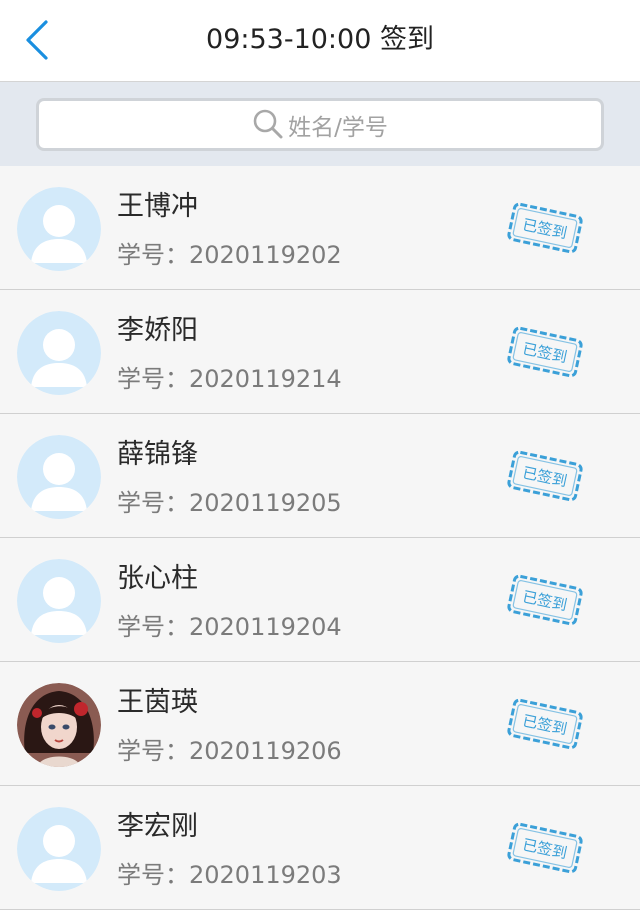 This screenshot has height=910, width=640. Describe the element at coordinates (268, 123) in the screenshot. I see `search-icon` at that location.